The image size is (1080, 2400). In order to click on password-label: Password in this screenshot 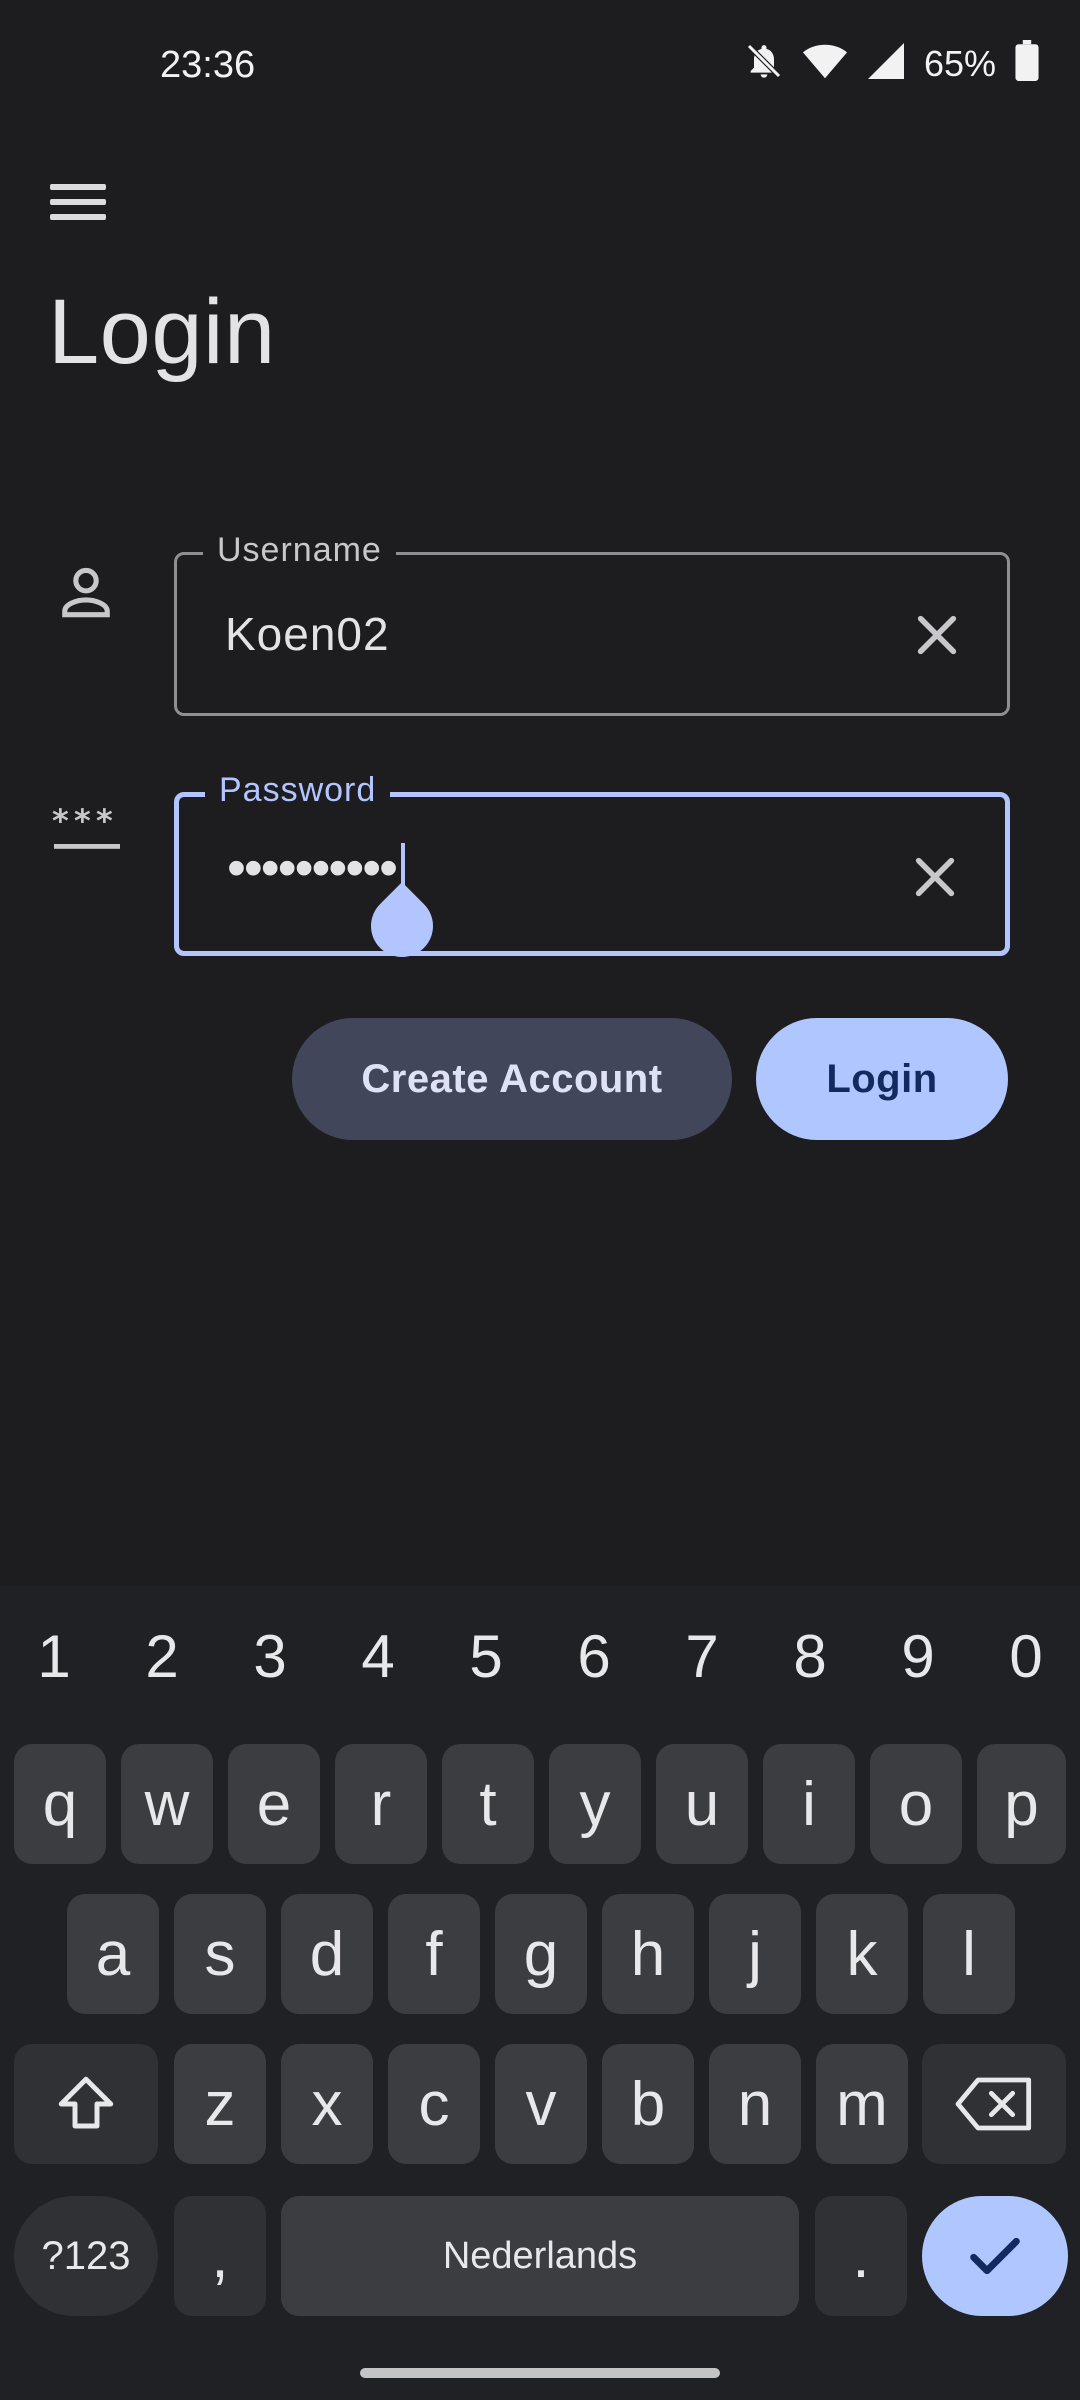, I will do `click(298, 790)`.